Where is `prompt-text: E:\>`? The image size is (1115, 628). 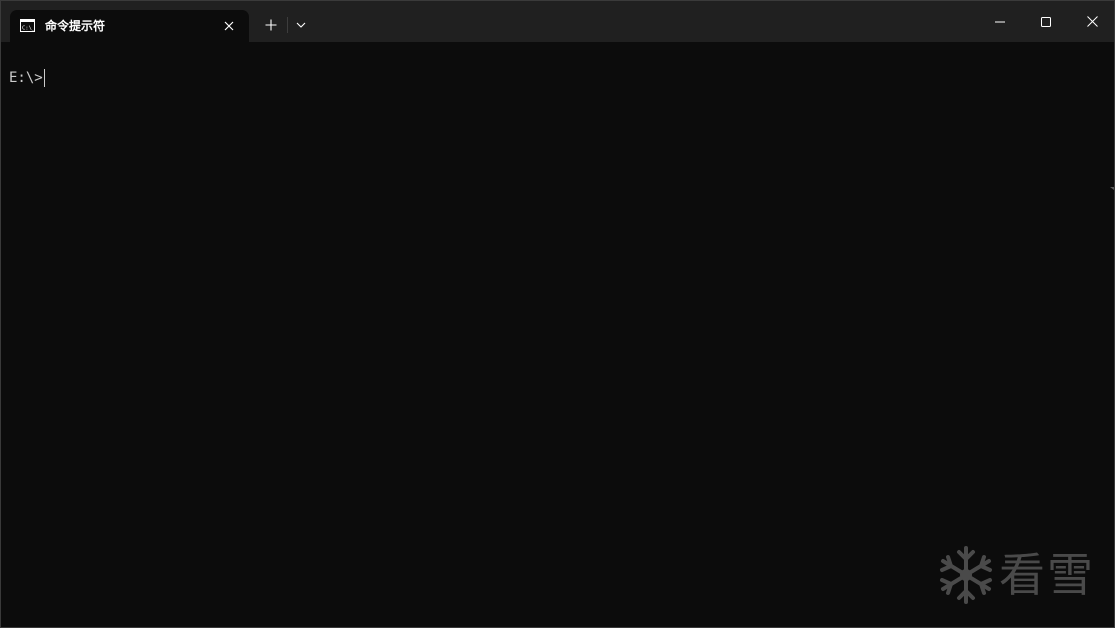
prompt-text: E:\> is located at coordinates (26, 78).